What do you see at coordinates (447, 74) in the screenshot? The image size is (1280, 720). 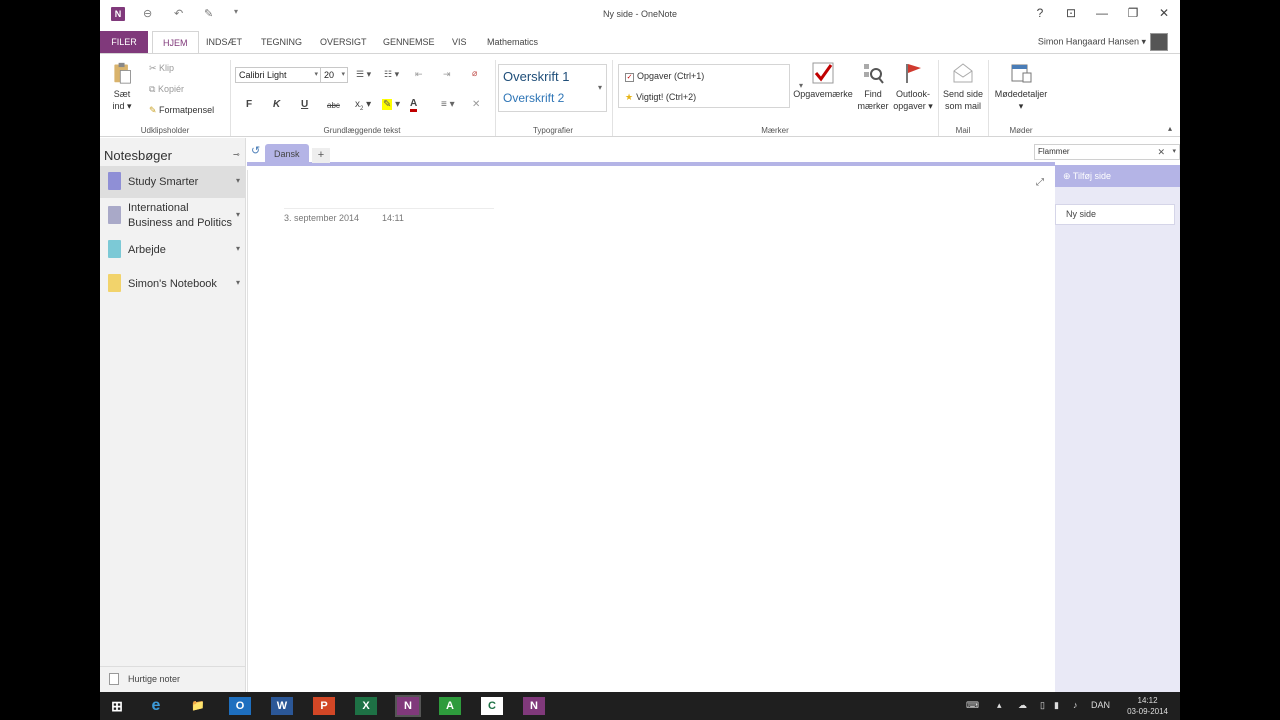 I see `increase-indent-icon: ⇥` at bounding box center [447, 74].